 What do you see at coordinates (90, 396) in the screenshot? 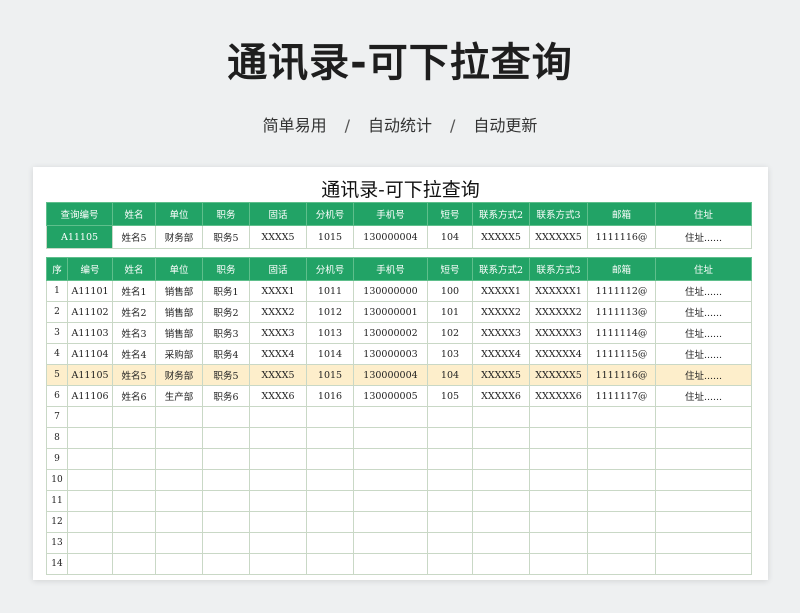
I see `table-cell: A11106` at bounding box center [90, 396].